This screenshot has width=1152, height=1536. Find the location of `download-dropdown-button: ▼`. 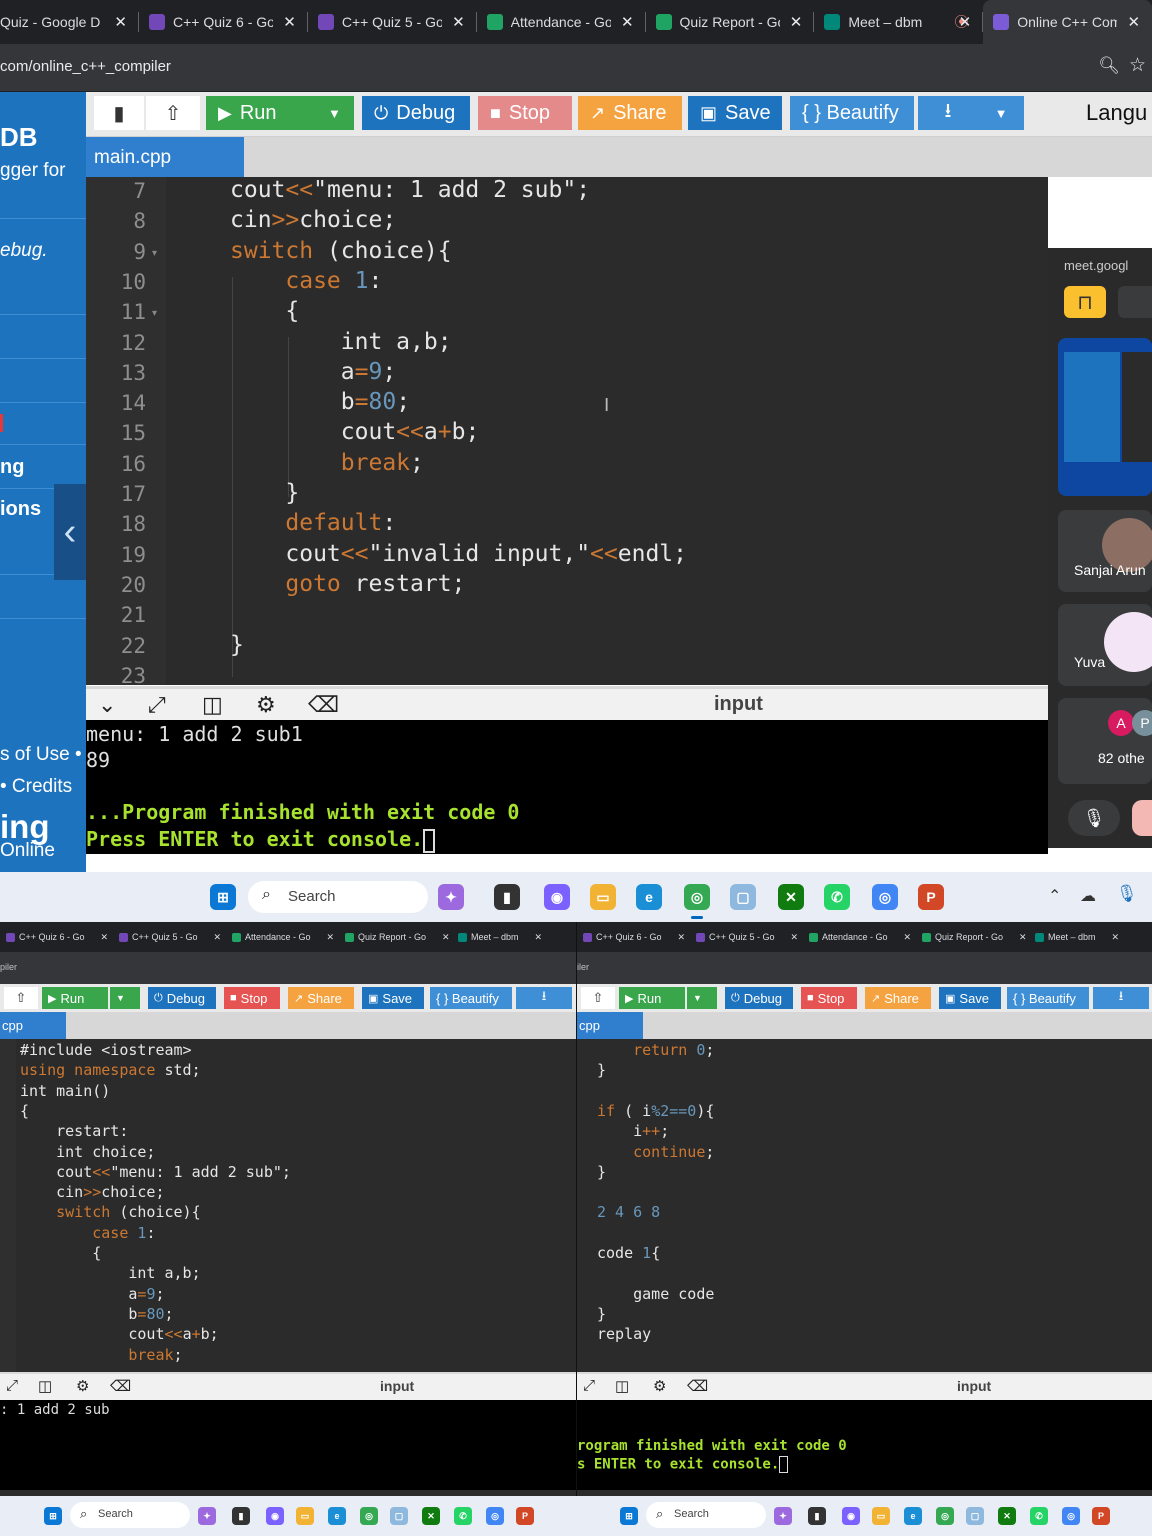

download-dropdown-button: ▼ is located at coordinates (1001, 113).